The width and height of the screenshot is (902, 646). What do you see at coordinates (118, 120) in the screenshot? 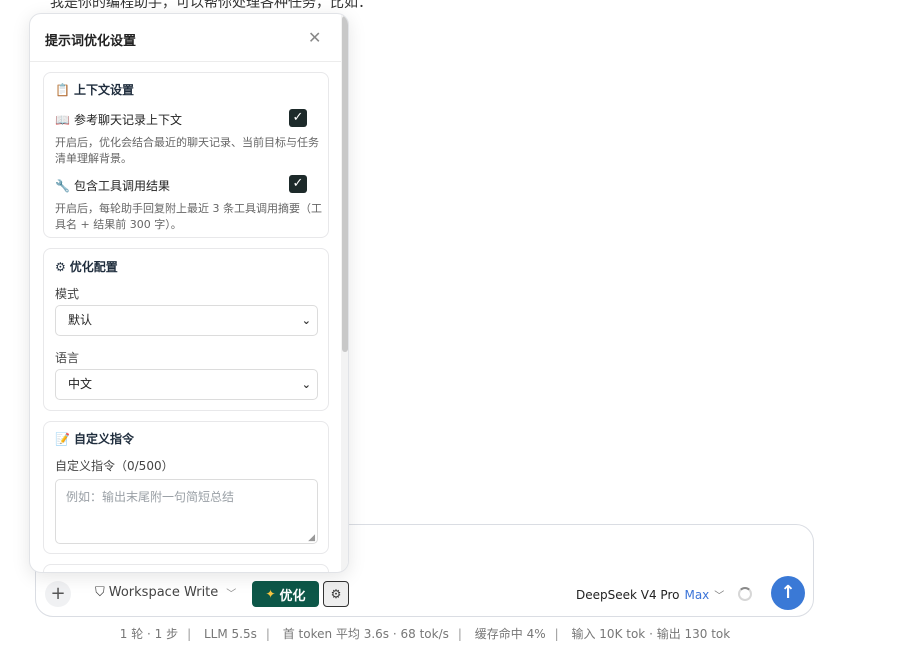
I see `chat-history-toggle-label: 📖 参考聊天记录上下文` at bounding box center [118, 120].